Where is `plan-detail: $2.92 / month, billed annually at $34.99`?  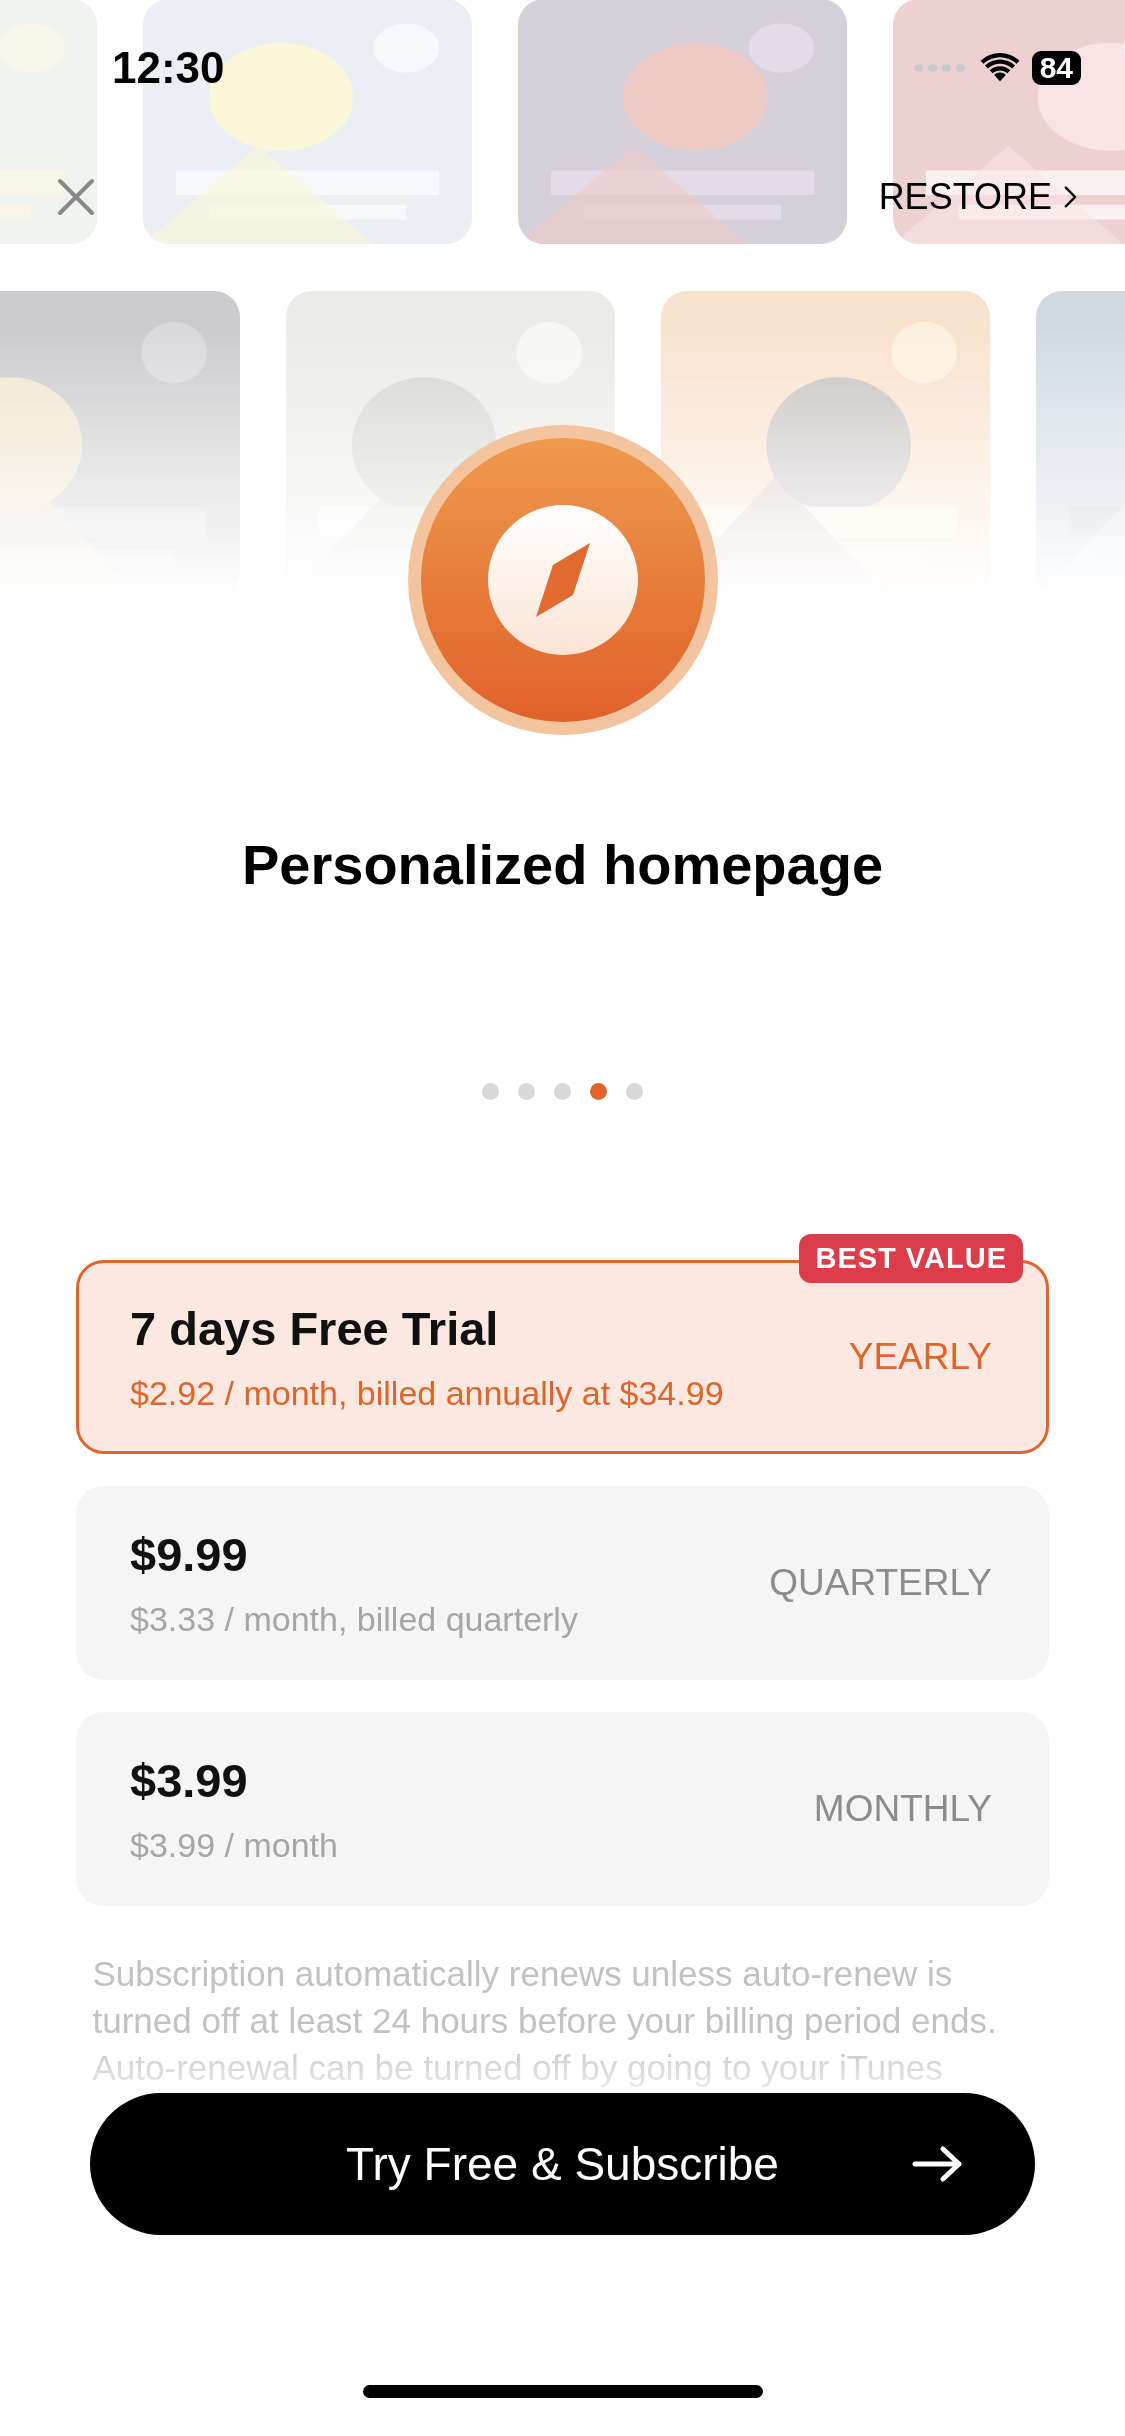
plan-detail: $2.92 / month, billed annually at $34.99 is located at coordinates (427, 1393).